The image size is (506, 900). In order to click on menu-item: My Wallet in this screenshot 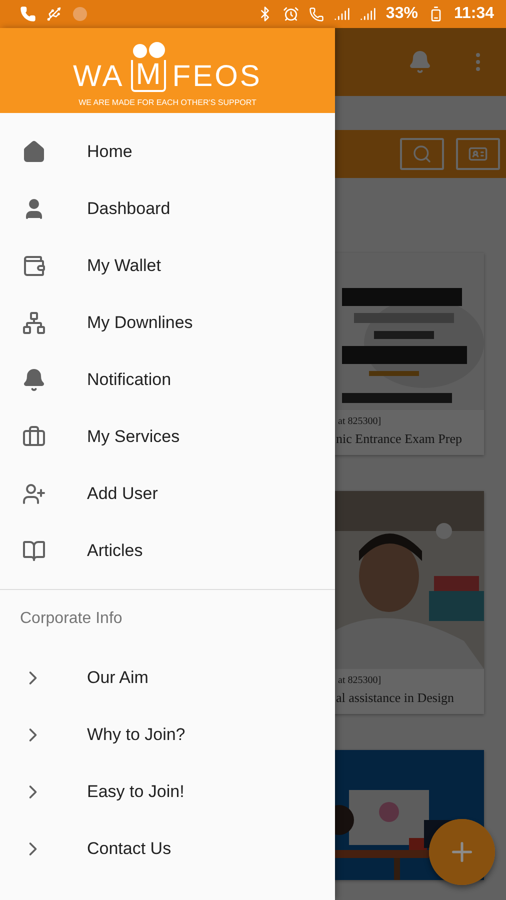, I will do `click(167, 265)`.